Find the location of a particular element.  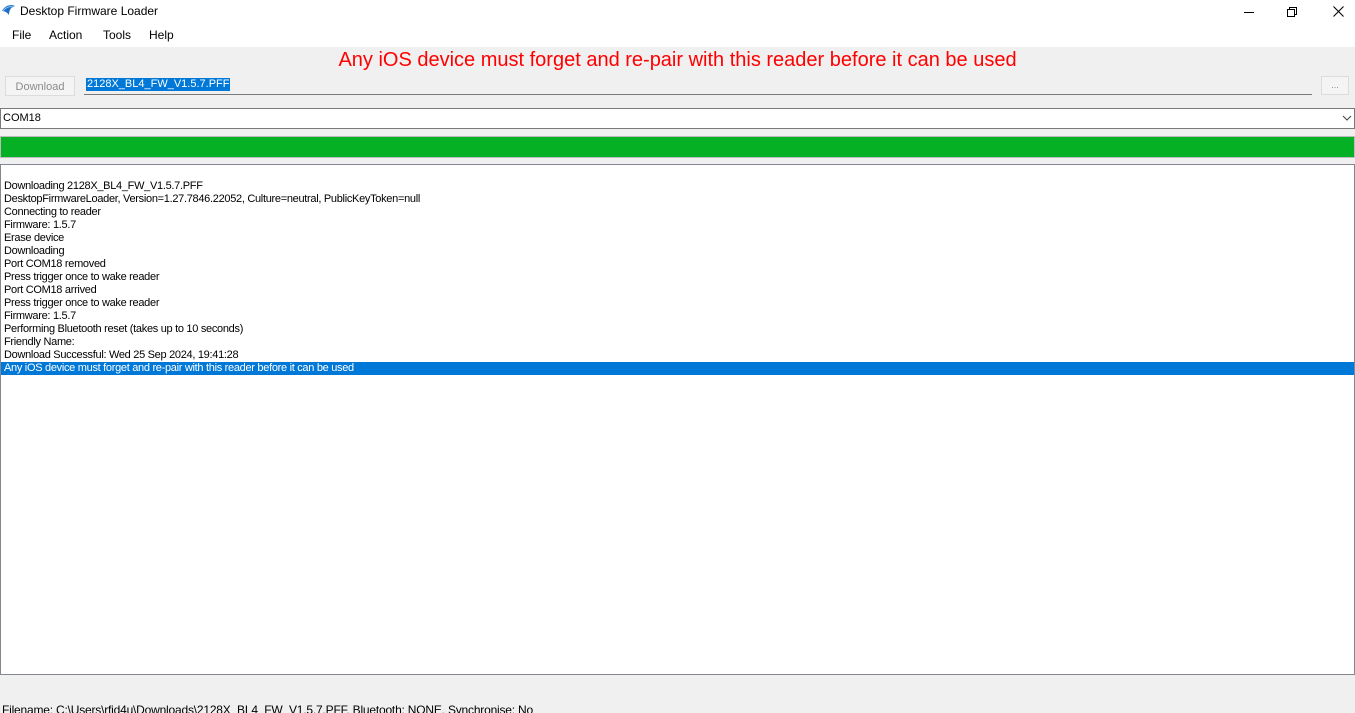

window-title: Desktop Firmware Loader is located at coordinates (89, 11).